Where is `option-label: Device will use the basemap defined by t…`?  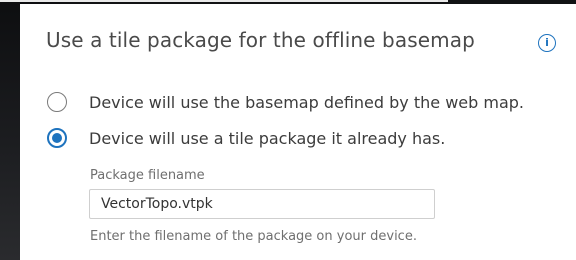 option-label: Device will use the basemap defined by t… is located at coordinates (306, 102).